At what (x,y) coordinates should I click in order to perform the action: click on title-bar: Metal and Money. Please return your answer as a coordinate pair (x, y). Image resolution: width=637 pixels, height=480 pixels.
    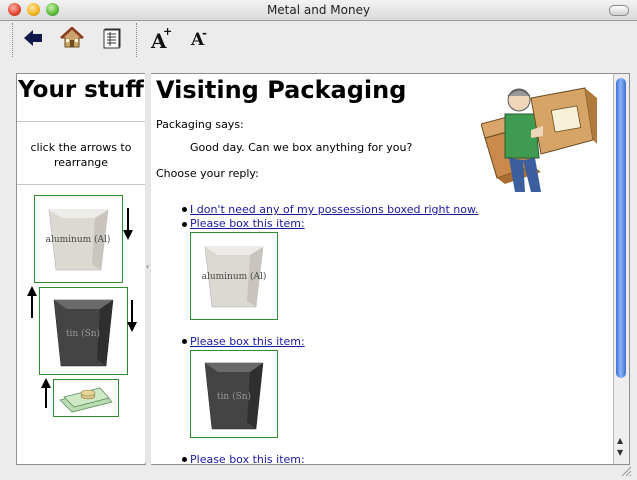
    Looking at the image, I should click on (318, 10).